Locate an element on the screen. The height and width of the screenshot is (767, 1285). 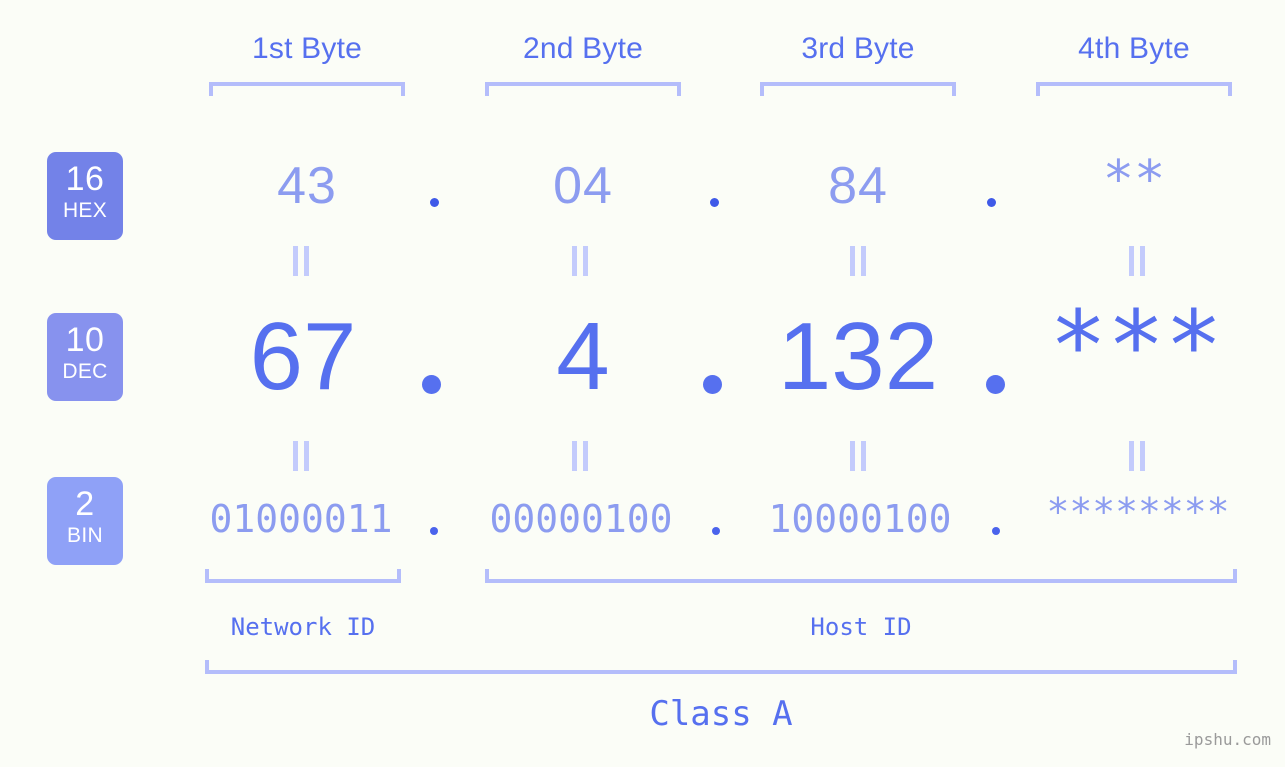
bin-byte-3: 10000100 is located at coordinates (860, 519).